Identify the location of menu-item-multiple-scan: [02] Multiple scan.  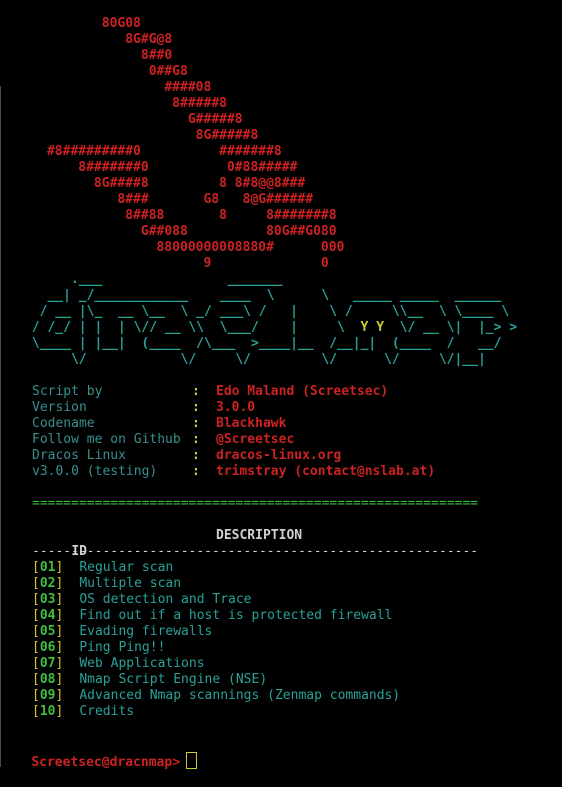
(107, 583).